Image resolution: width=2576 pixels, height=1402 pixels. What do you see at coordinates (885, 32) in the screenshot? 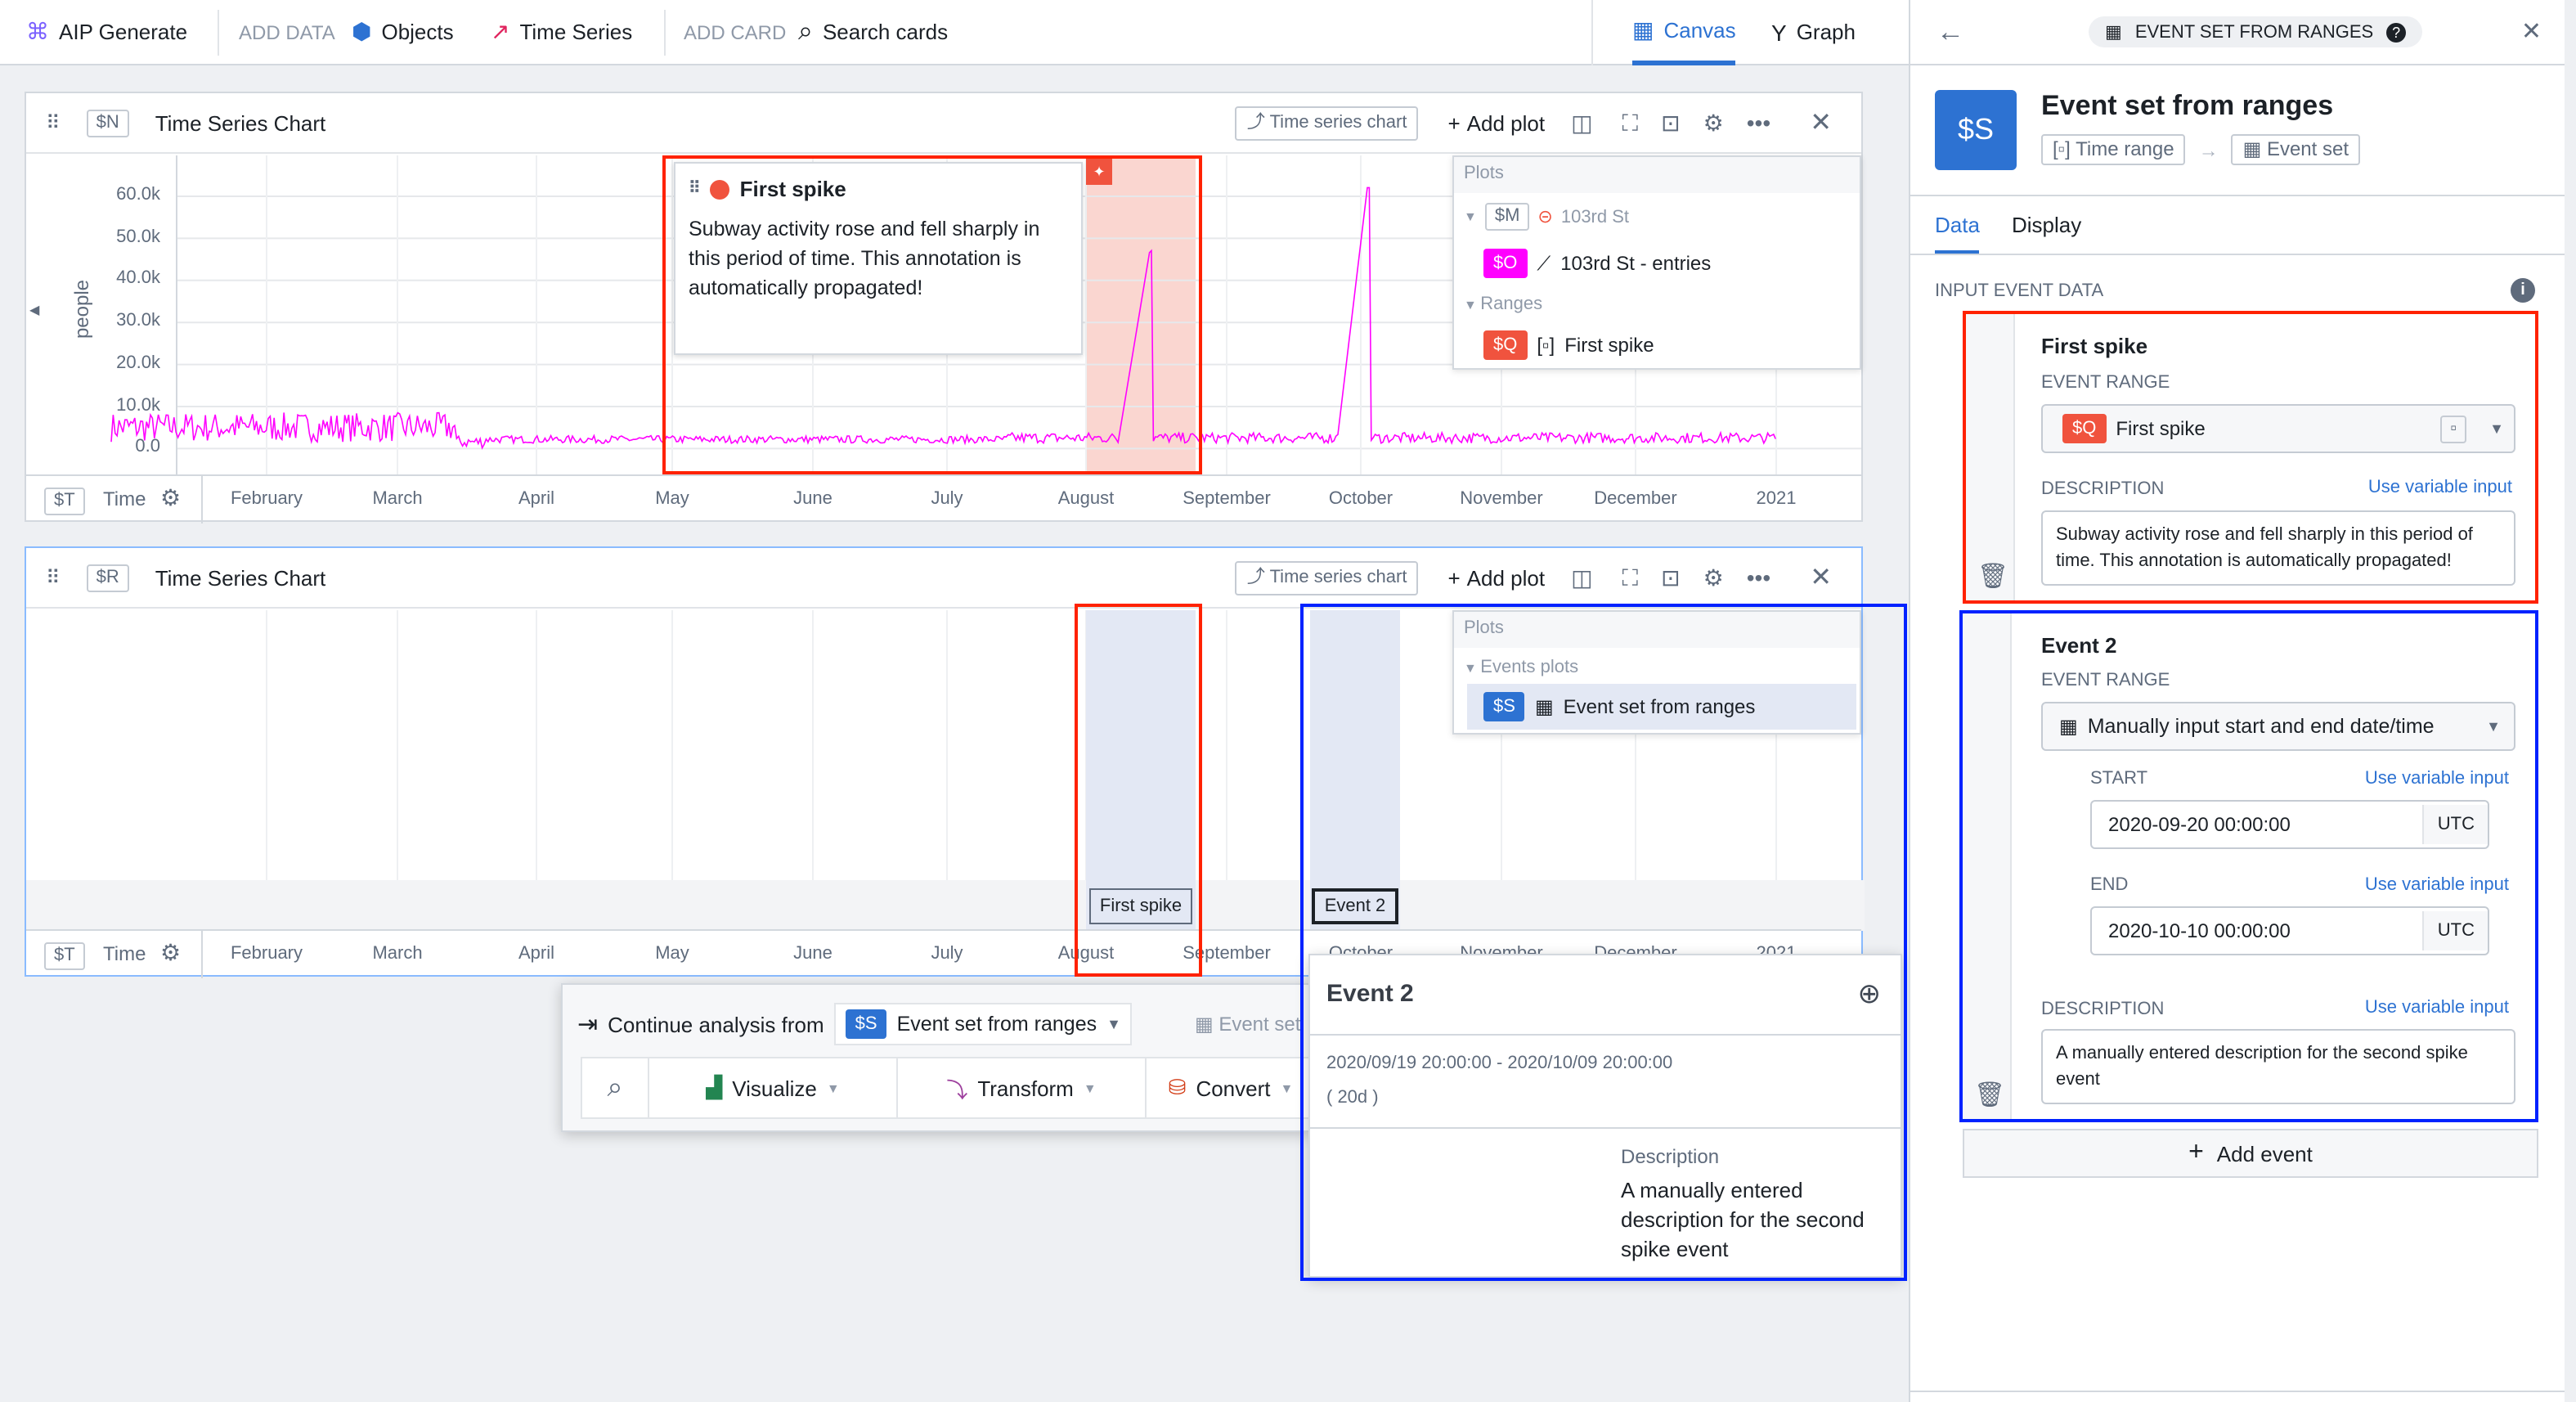
I see `search-cards-label: Search cards` at bounding box center [885, 32].